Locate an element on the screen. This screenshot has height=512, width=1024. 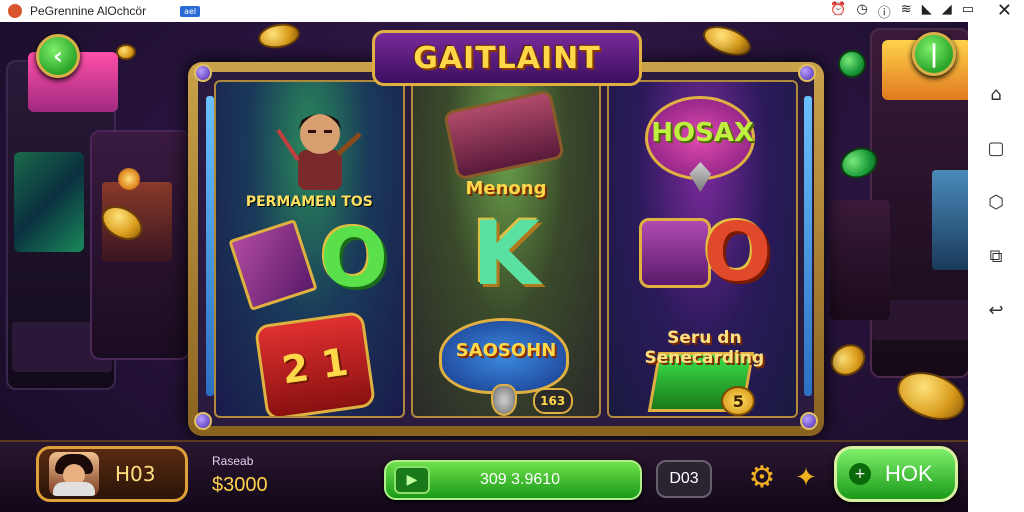
number-badge-label: 5 is located at coordinates (738, 401).